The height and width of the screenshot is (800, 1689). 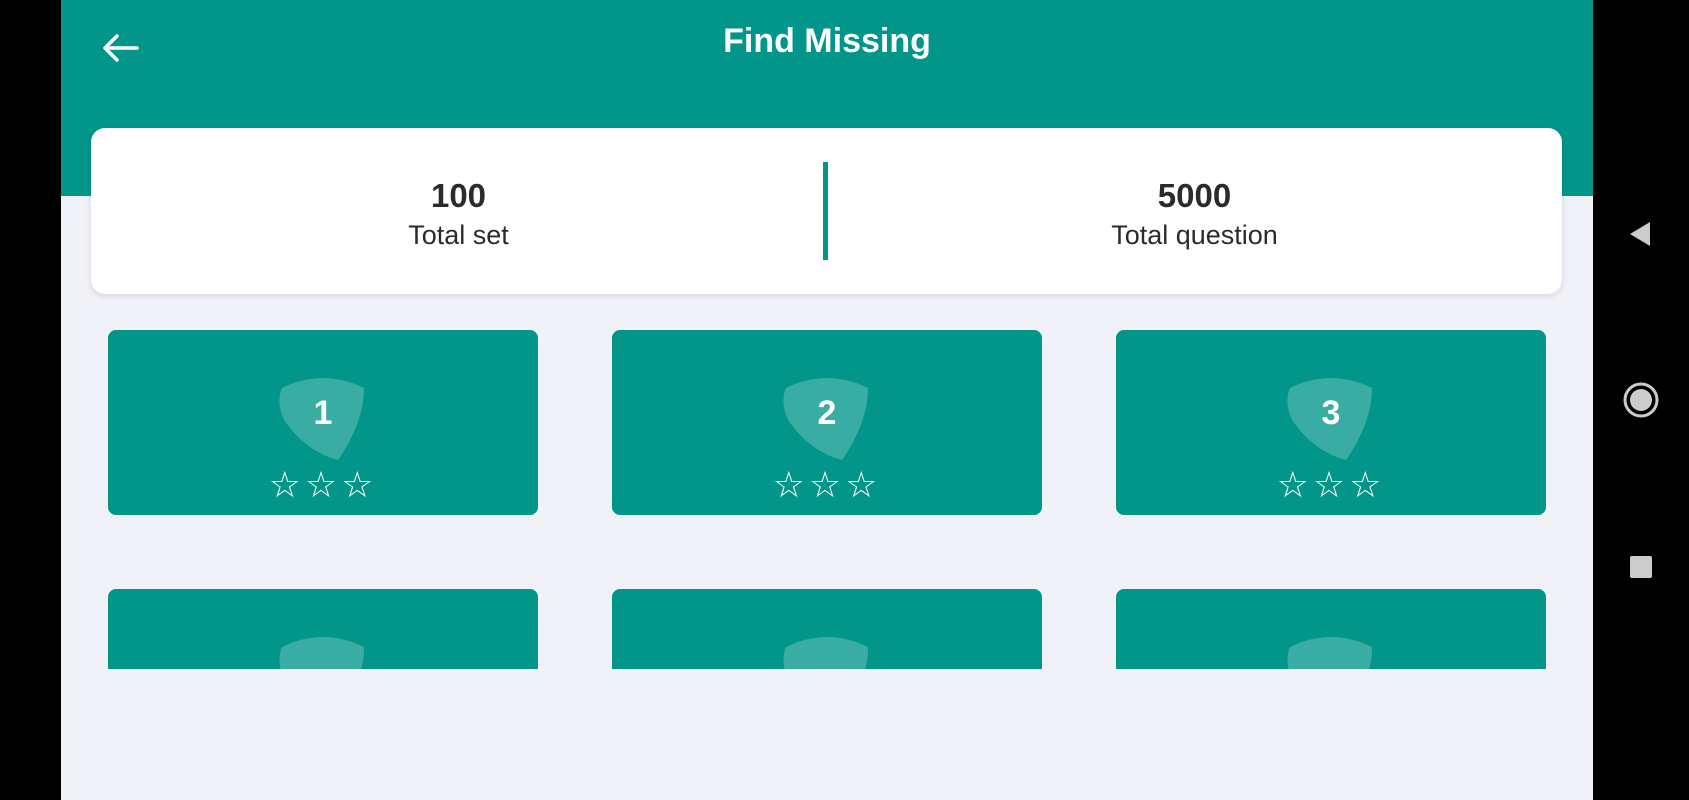 I want to click on total-set-label: Total set, so click(x=458, y=235).